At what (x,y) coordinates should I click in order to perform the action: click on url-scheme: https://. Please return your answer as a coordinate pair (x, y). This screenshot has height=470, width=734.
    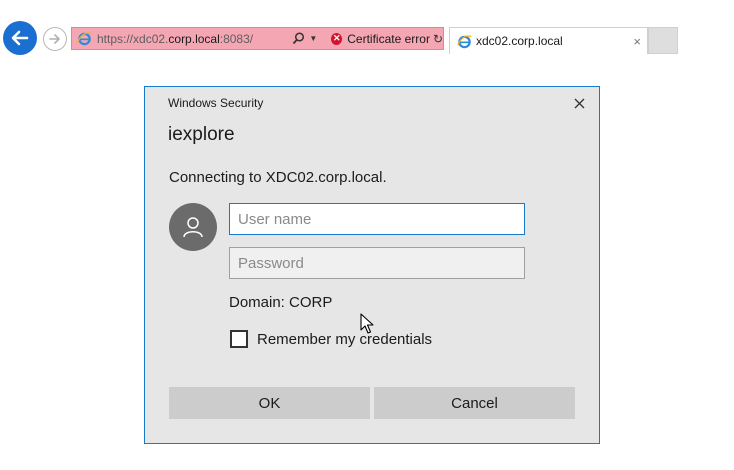
    Looking at the image, I should click on (115, 38).